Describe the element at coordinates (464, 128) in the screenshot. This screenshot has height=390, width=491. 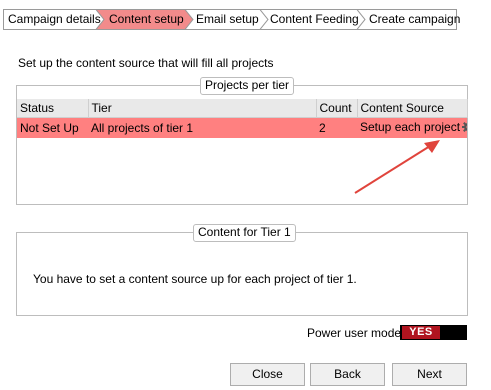
I see `gear-icon` at that location.